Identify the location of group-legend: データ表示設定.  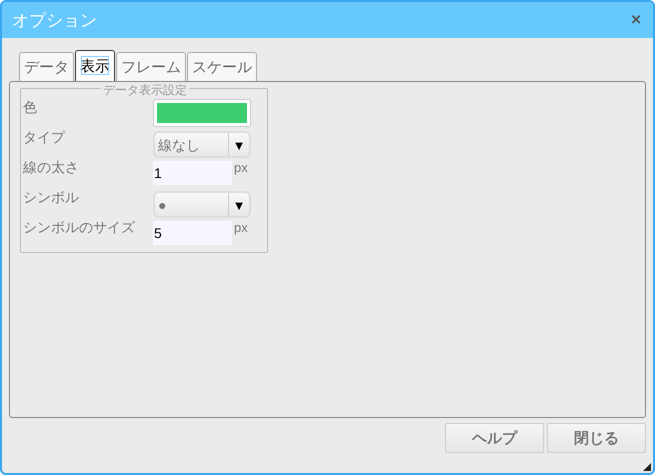
(145, 90).